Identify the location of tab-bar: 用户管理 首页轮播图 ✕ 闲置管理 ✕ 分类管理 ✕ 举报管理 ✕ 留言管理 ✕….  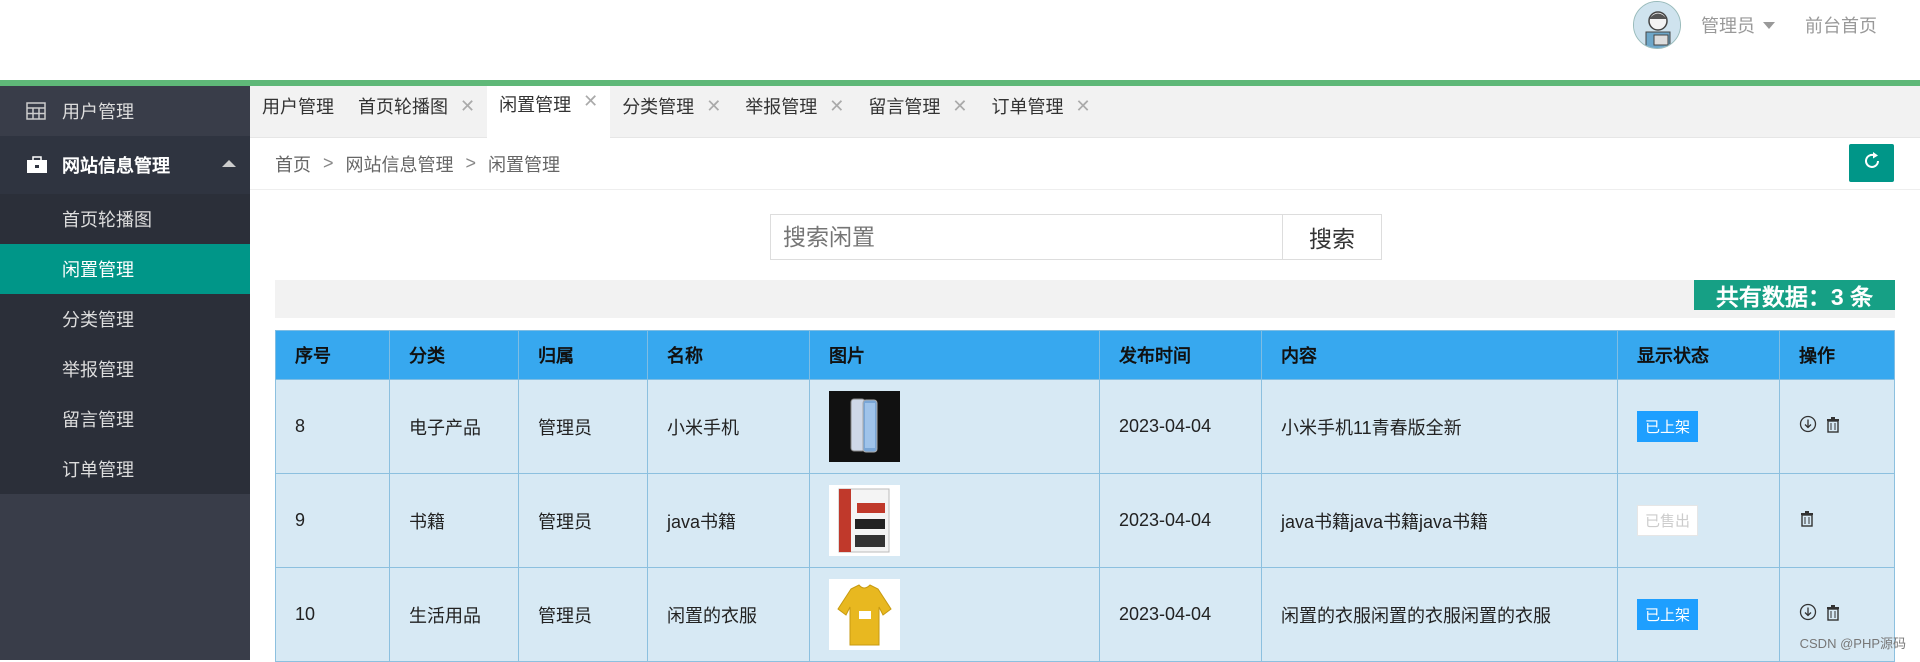
(1085, 112).